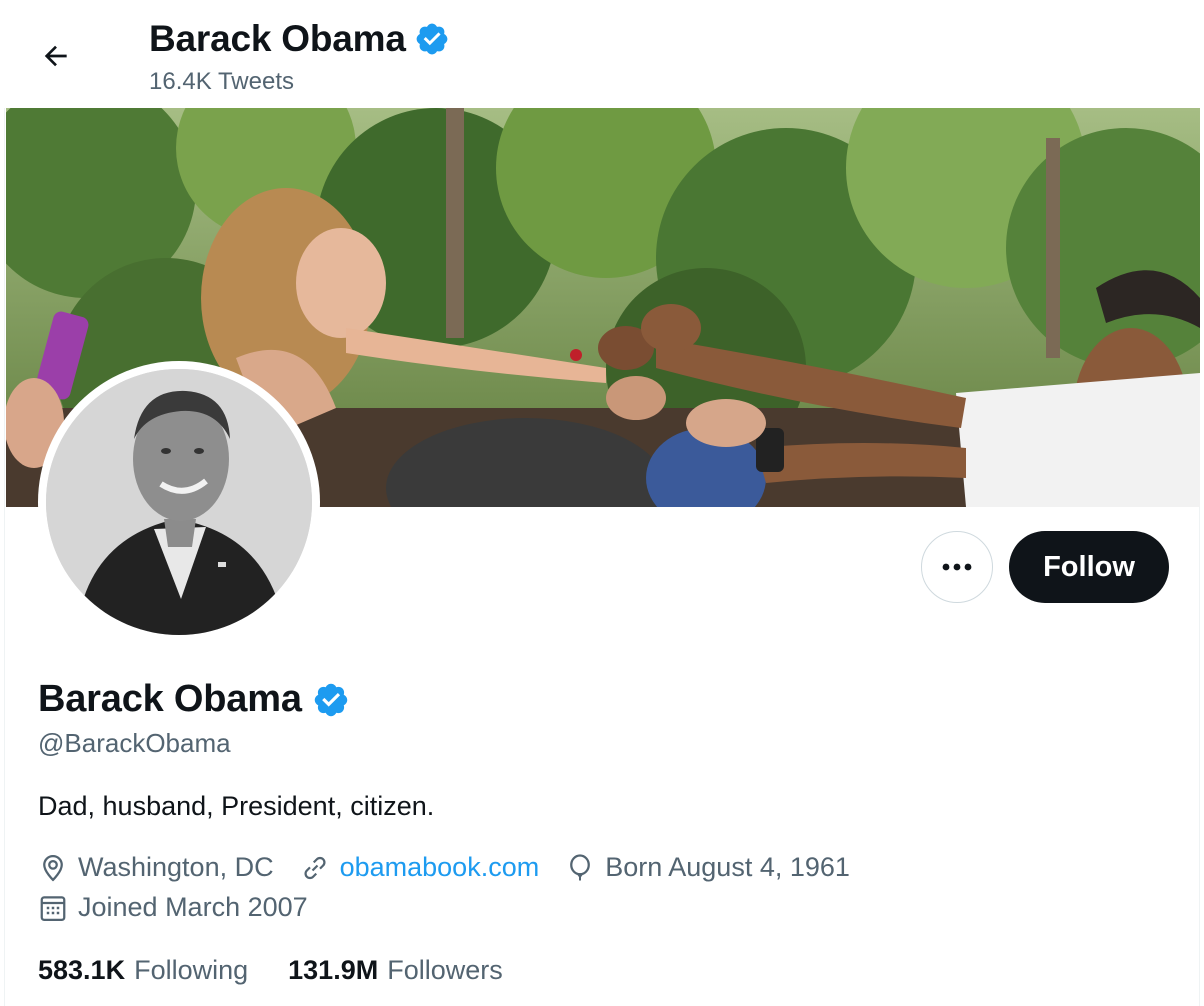  I want to click on back-button, so click(56, 56).